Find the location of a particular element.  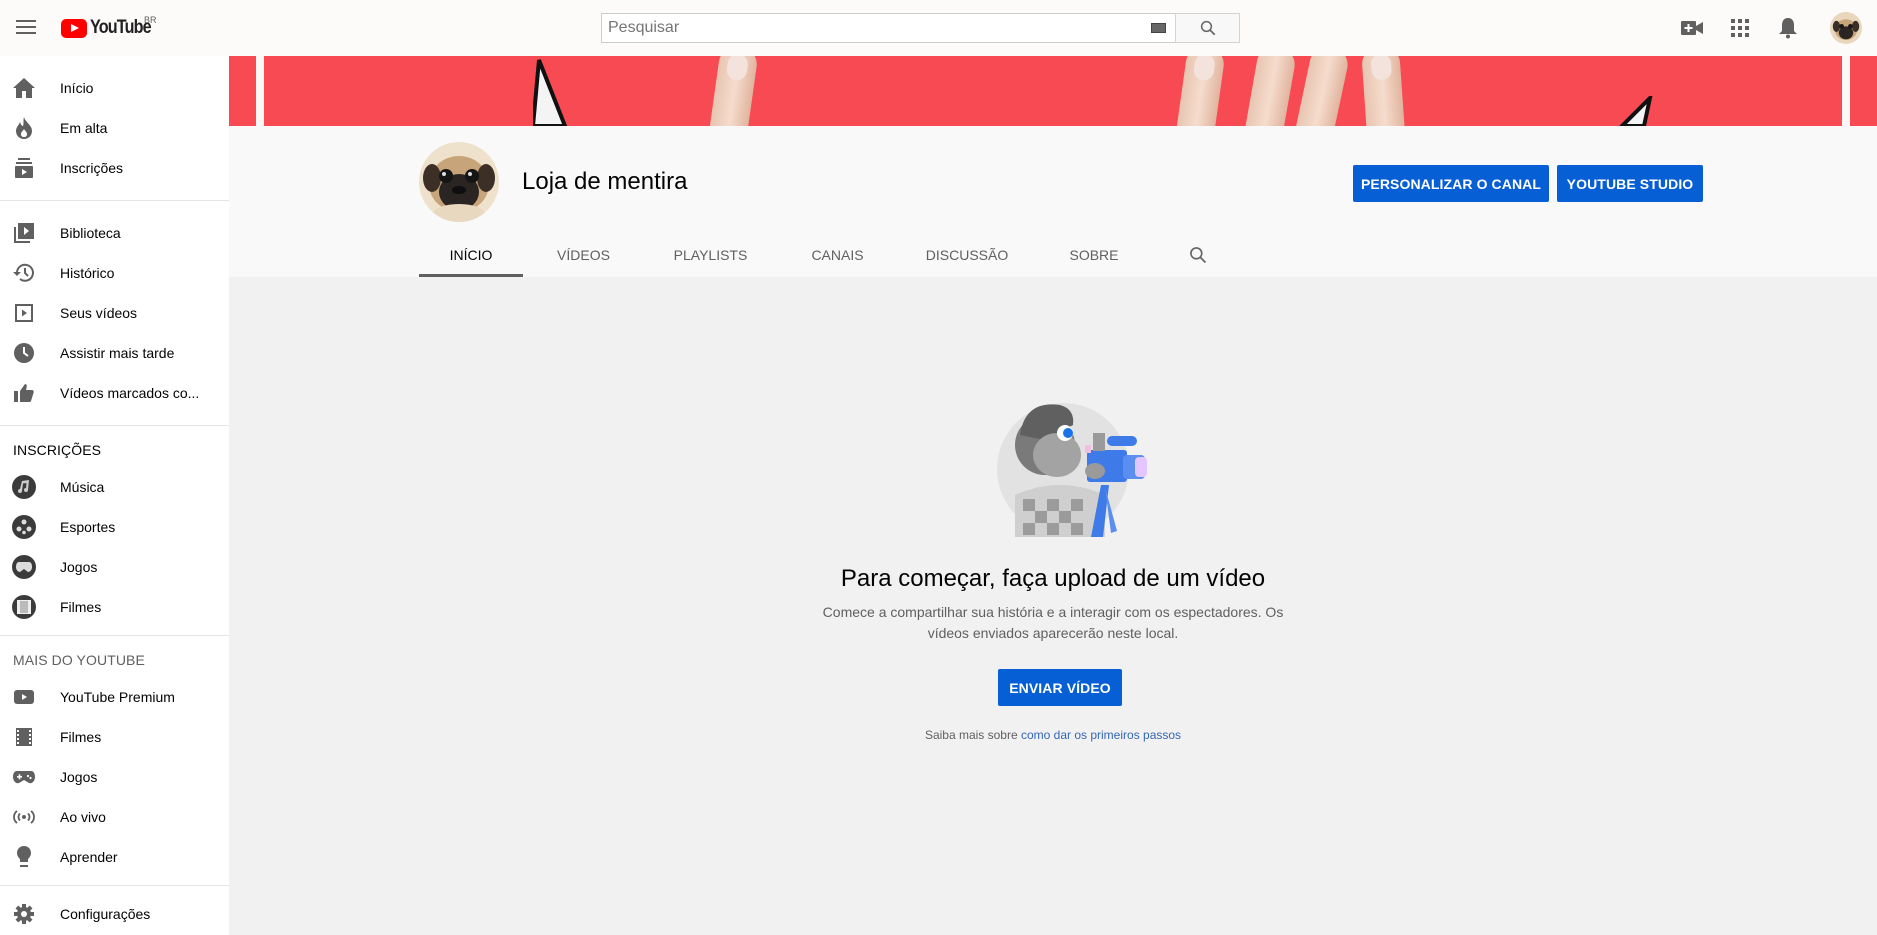

channel-avatar is located at coordinates (459, 182).